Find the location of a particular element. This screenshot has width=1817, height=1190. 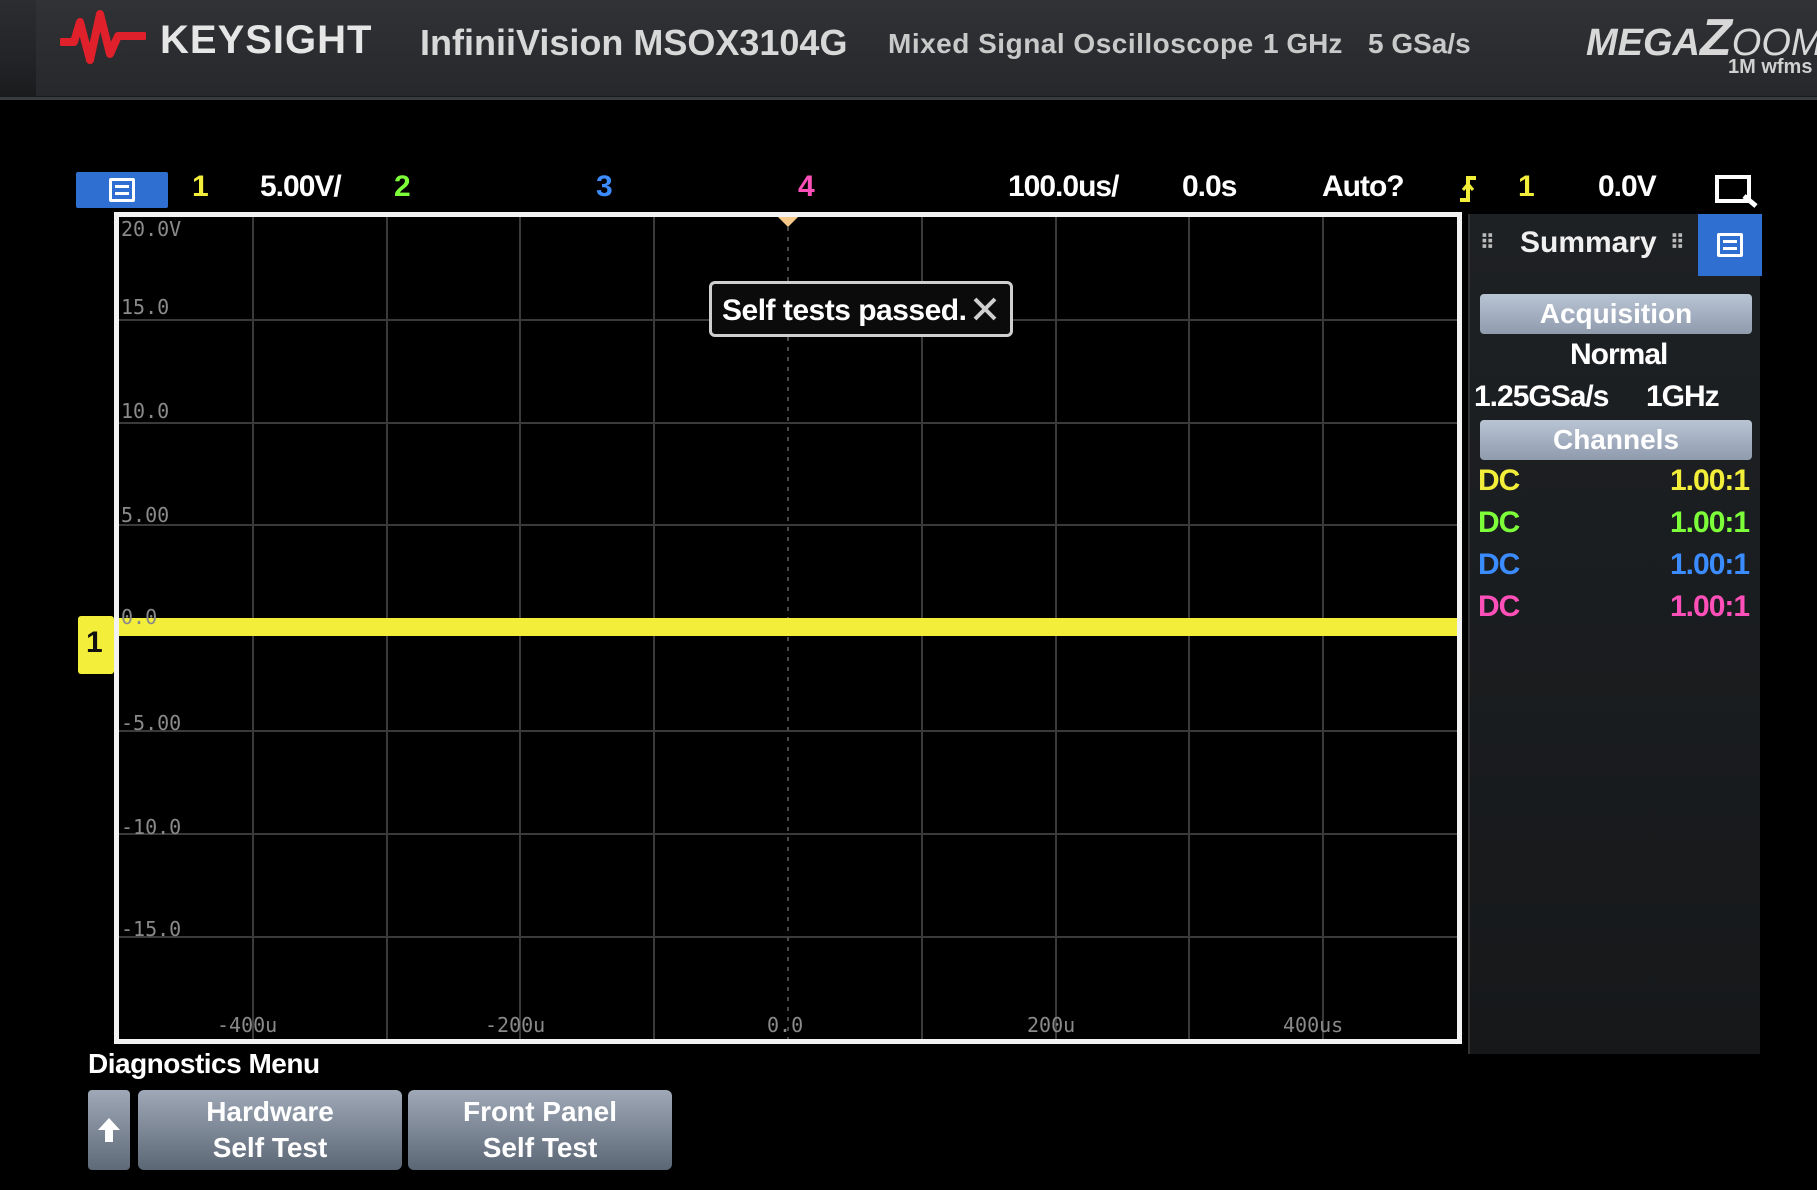

y-label: 10.0 is located at coordinates (145, 411).